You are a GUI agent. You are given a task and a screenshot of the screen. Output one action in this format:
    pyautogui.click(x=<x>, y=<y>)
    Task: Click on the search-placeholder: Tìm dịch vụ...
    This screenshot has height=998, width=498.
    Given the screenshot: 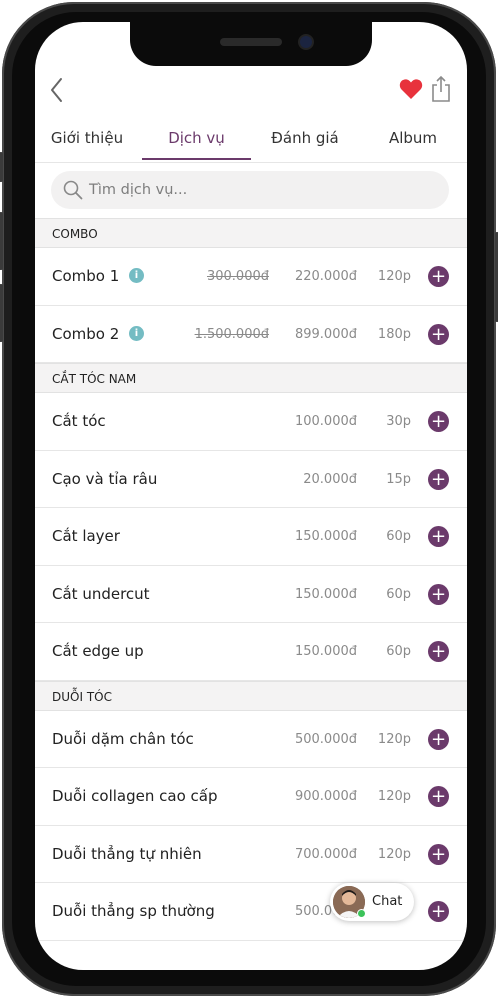 What is the action you would take?
    pyautogui.click(x=138, y=190)
    